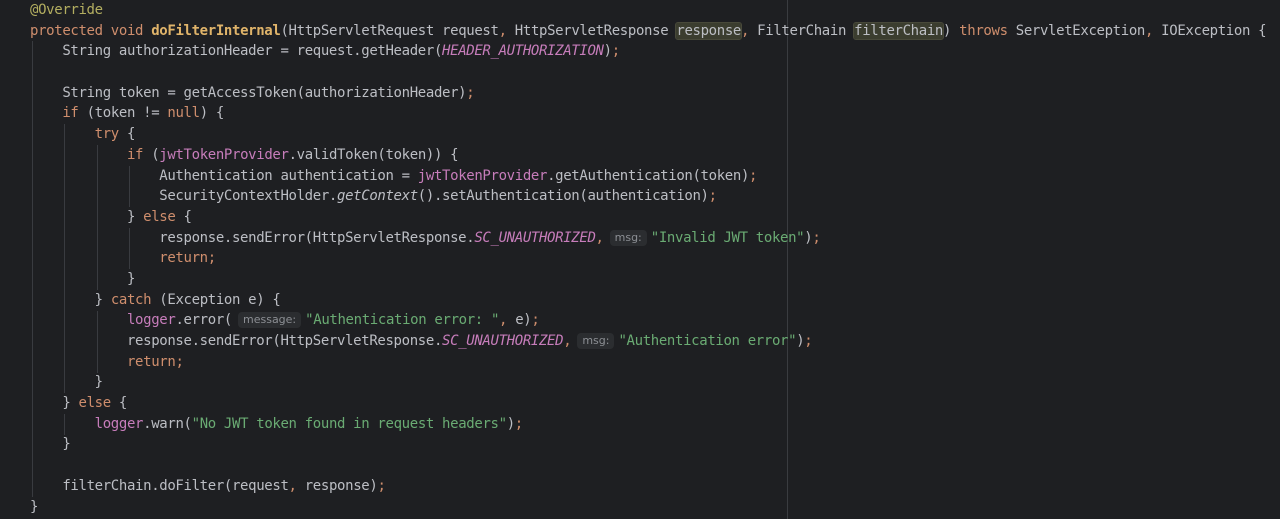  Describe the element at coordinates (377, 196) in the screenshot. I see `static-method-call: getContext` at that location.